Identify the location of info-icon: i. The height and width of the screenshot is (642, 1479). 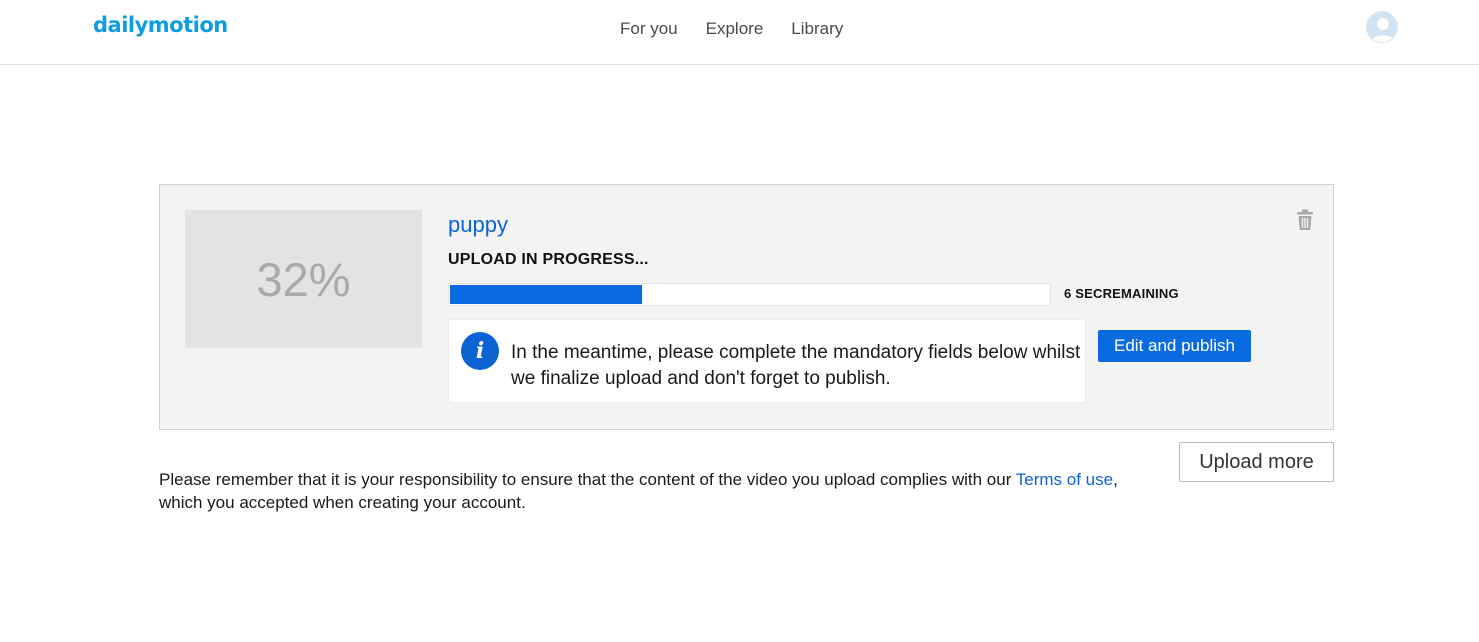
(480, 351).